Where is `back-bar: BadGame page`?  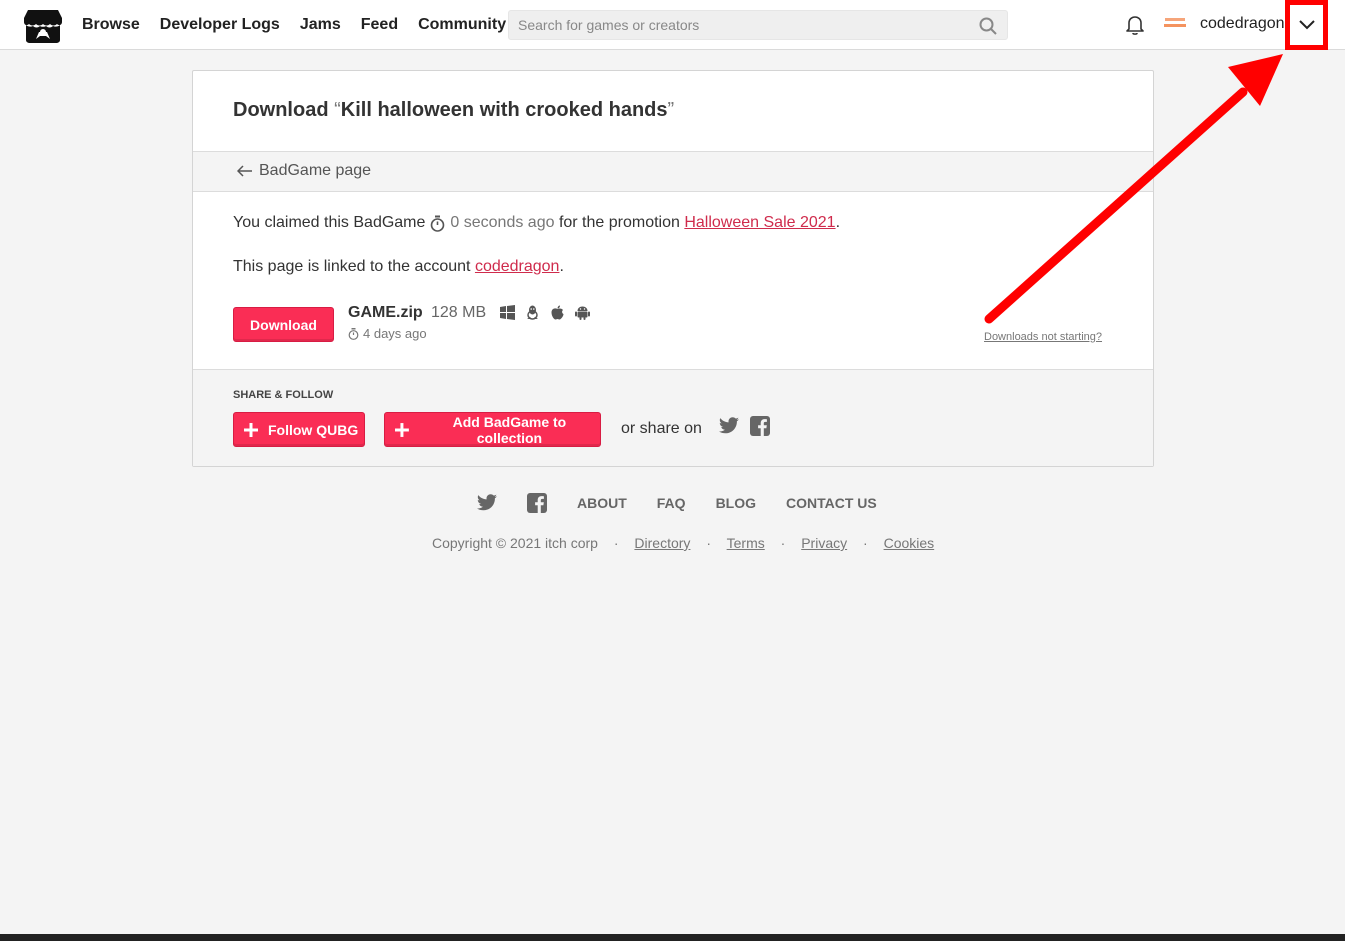 back-bar: BadGame page is located at coordinates (673, 171).